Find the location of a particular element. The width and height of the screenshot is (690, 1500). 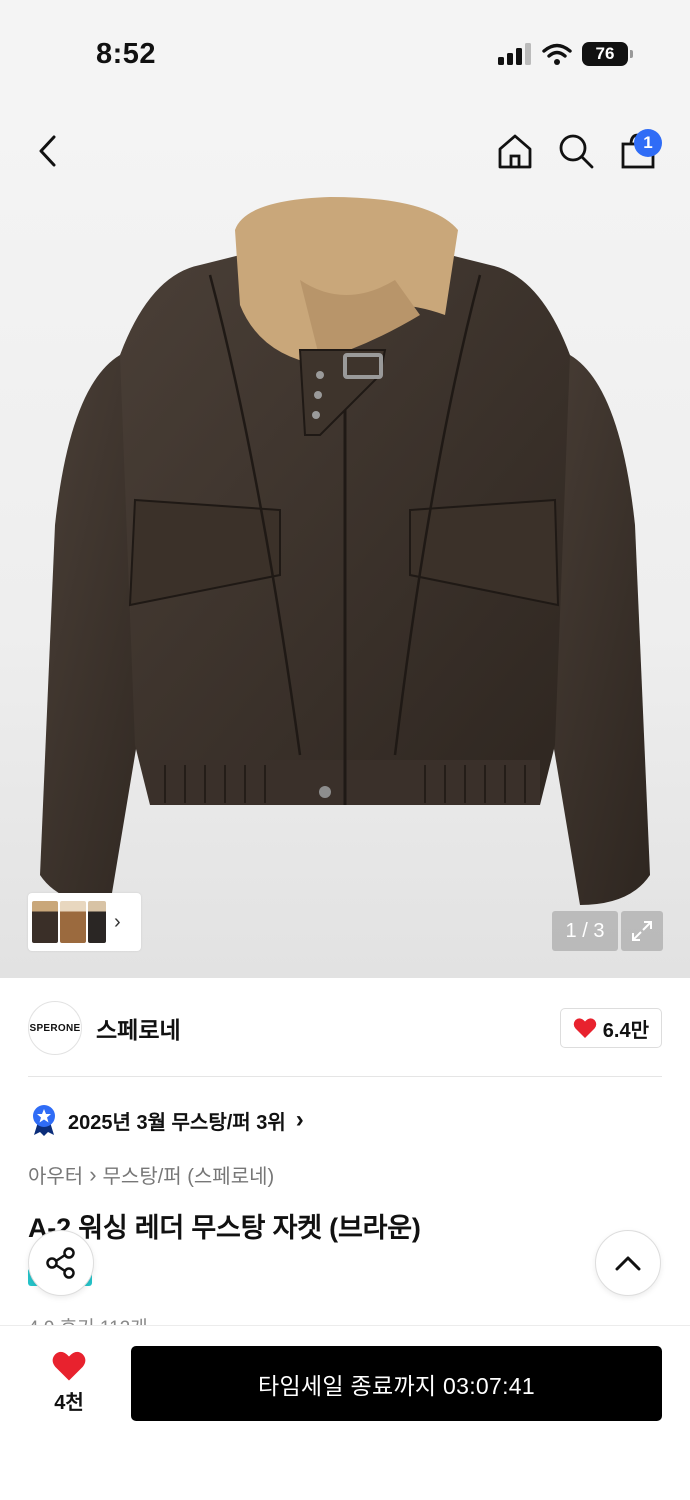

buy-button: 타임세일 종료까지 03:07:41 is located at coordinates (396, 1383).